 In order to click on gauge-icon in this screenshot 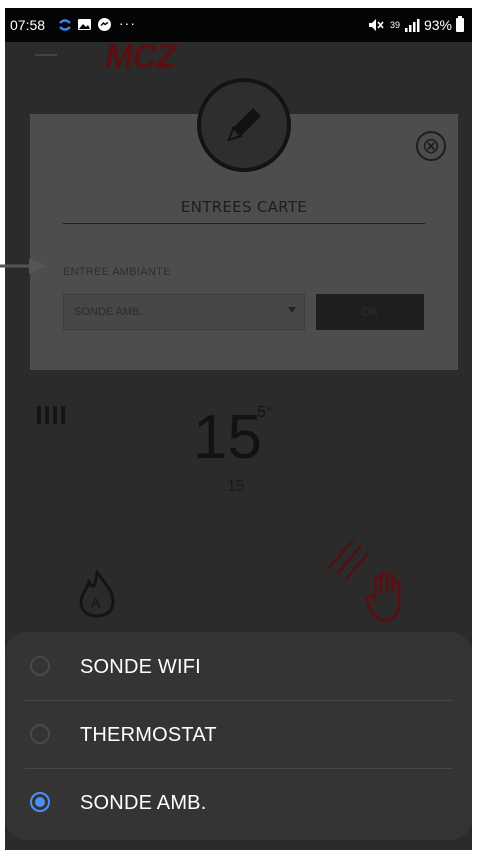, I will do `click(51, 415)`.